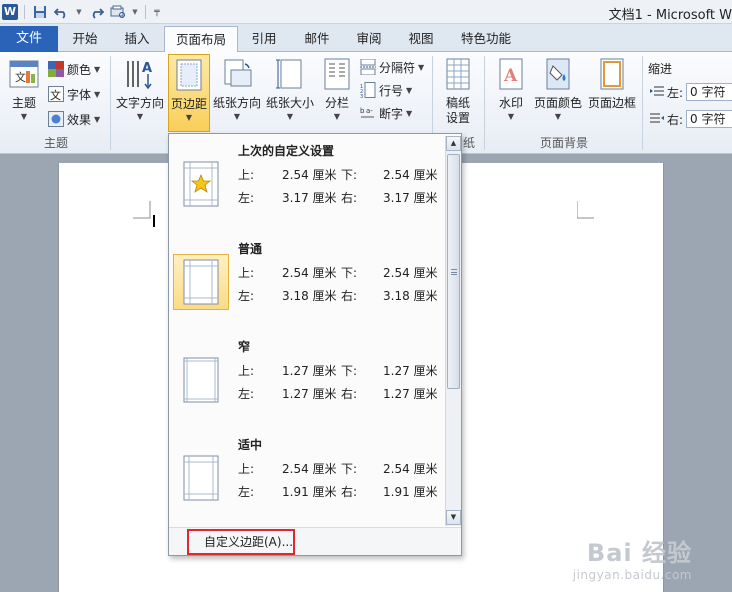  What do you see at coordinates (10, 12) in the screenshot?
I see `word-logo-icon: W` at bounding box center [10, 12].